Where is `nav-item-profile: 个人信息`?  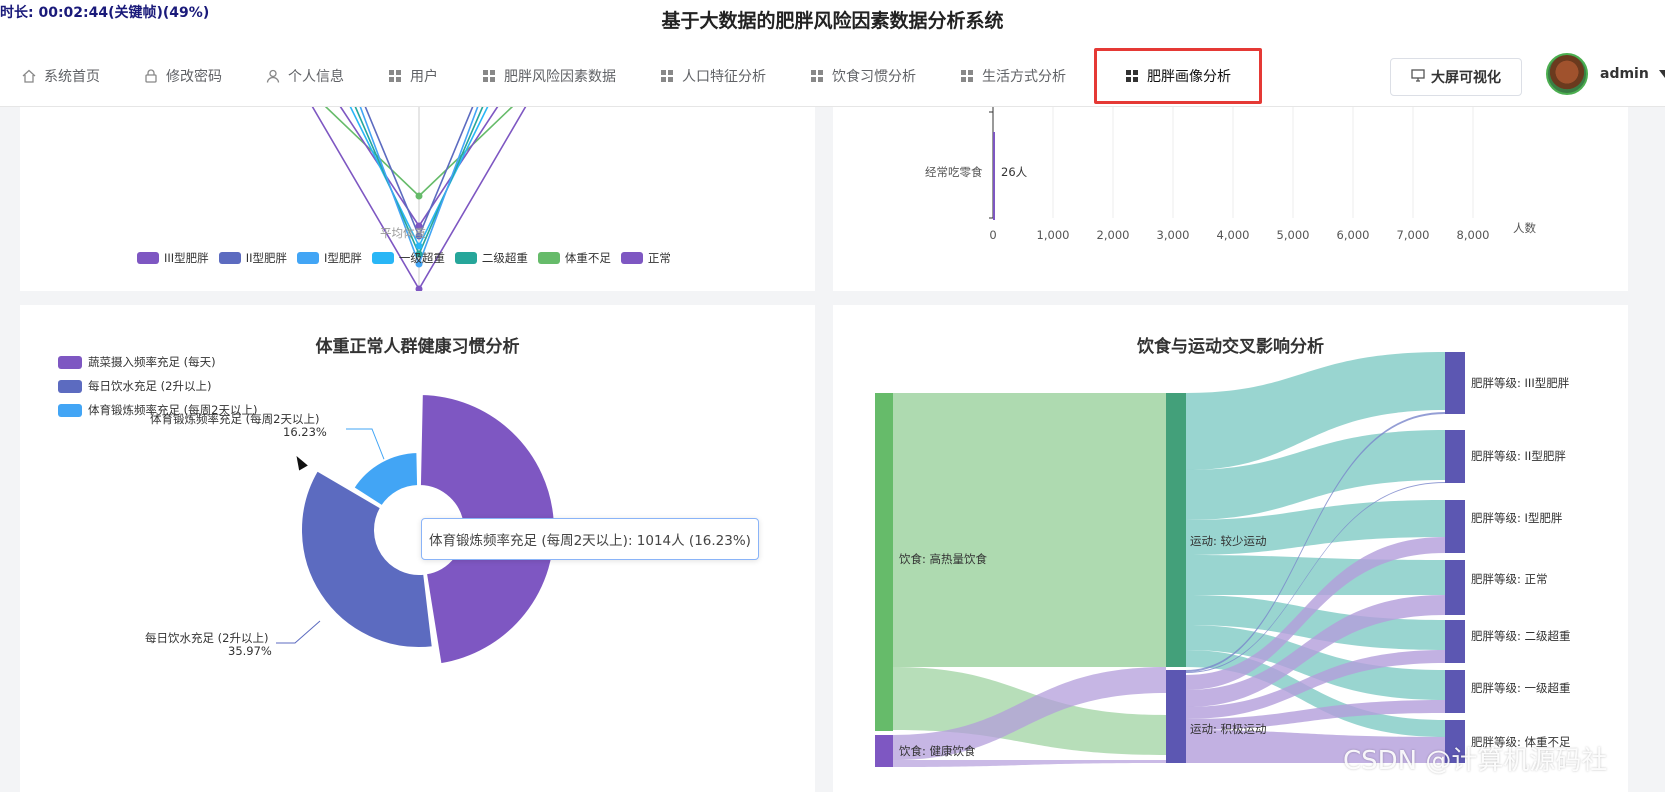 nav-item-profile: 个人信息 is located at coordinates (305, 76).